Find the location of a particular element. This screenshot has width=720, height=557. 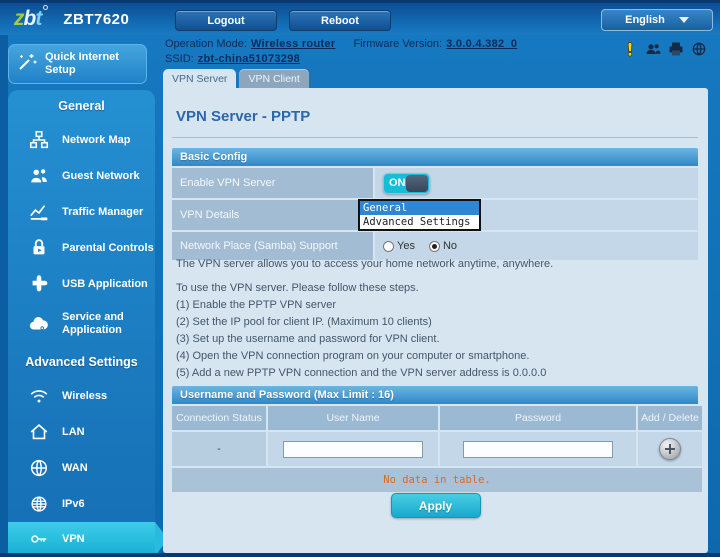

sidebar-item-guest-network: Guest Network is located at coordinates (81, 176).